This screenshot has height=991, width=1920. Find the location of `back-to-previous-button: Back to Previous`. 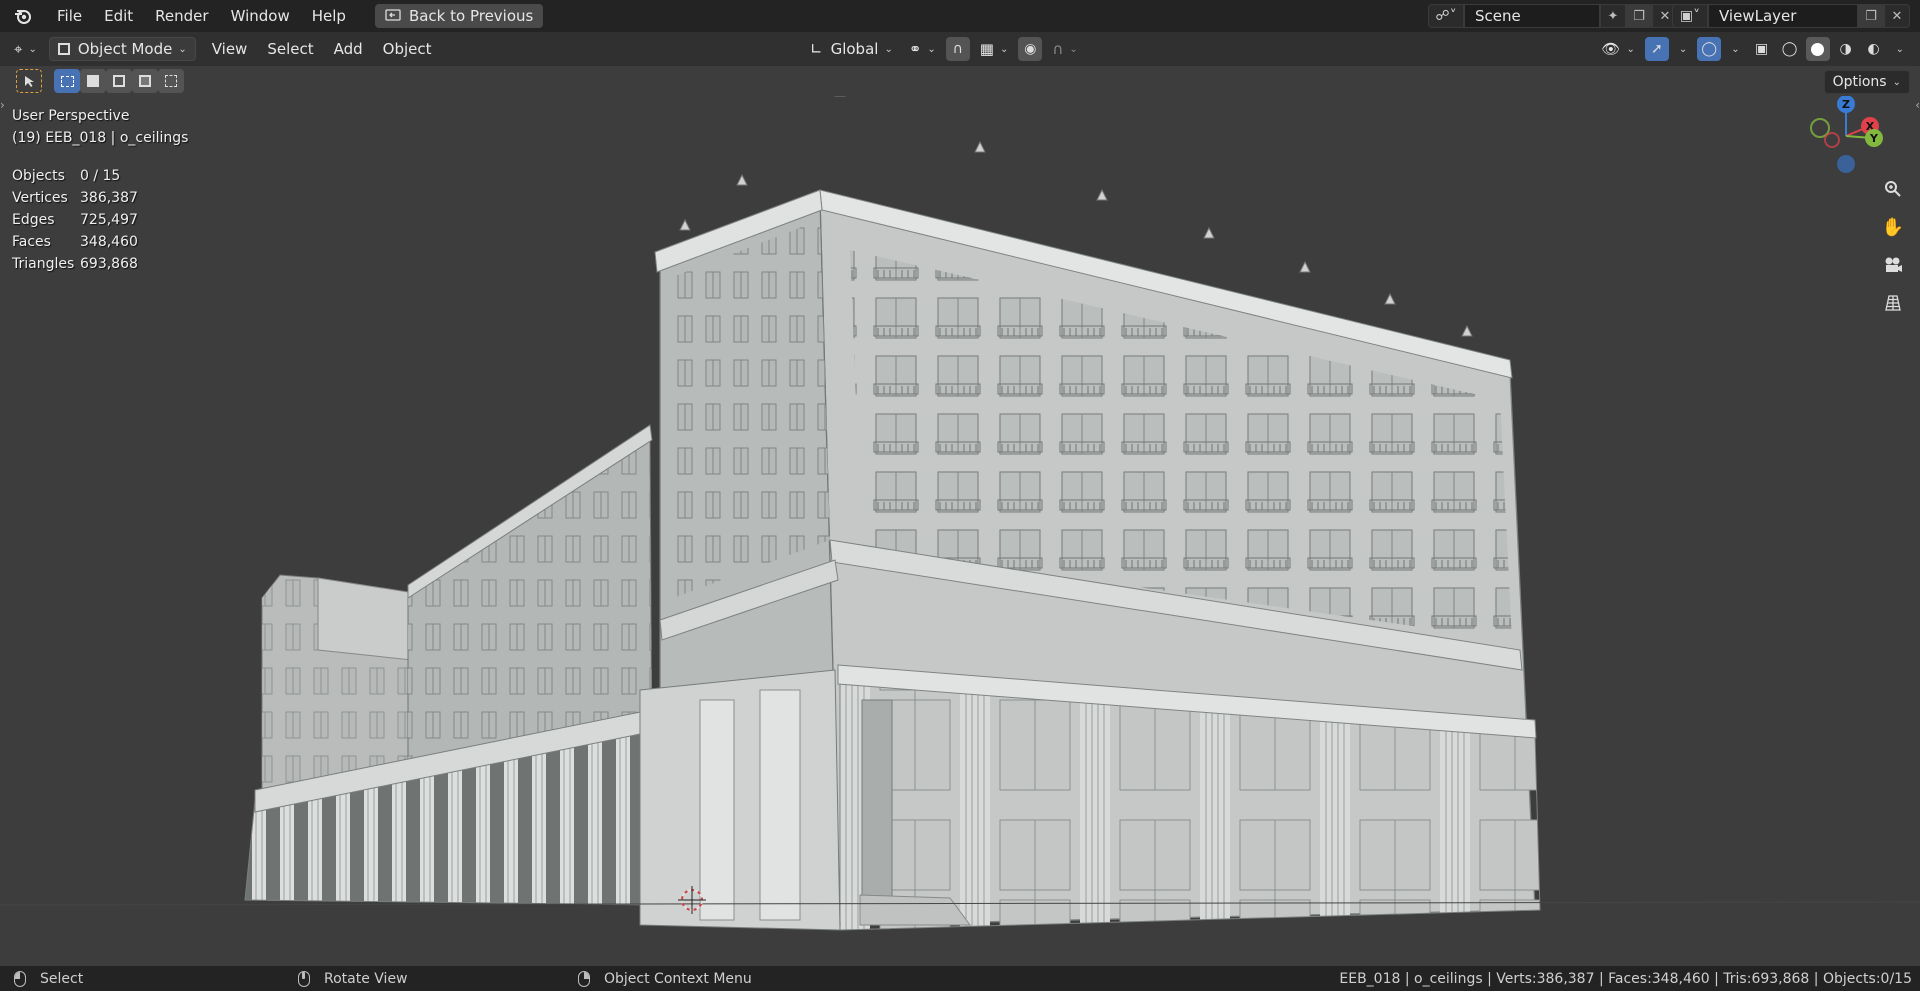

back-to-previous-button: Back to Previous is located at coordinates (459, 16).